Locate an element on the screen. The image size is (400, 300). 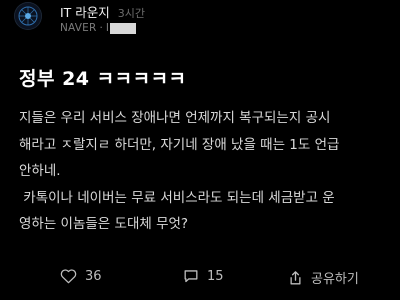
post-body-line: 해라고 ㅈ랄지ㄹ 하더만, 자기네 장애 났을 때는 1도 언급 is located at coordinates (179, 144).